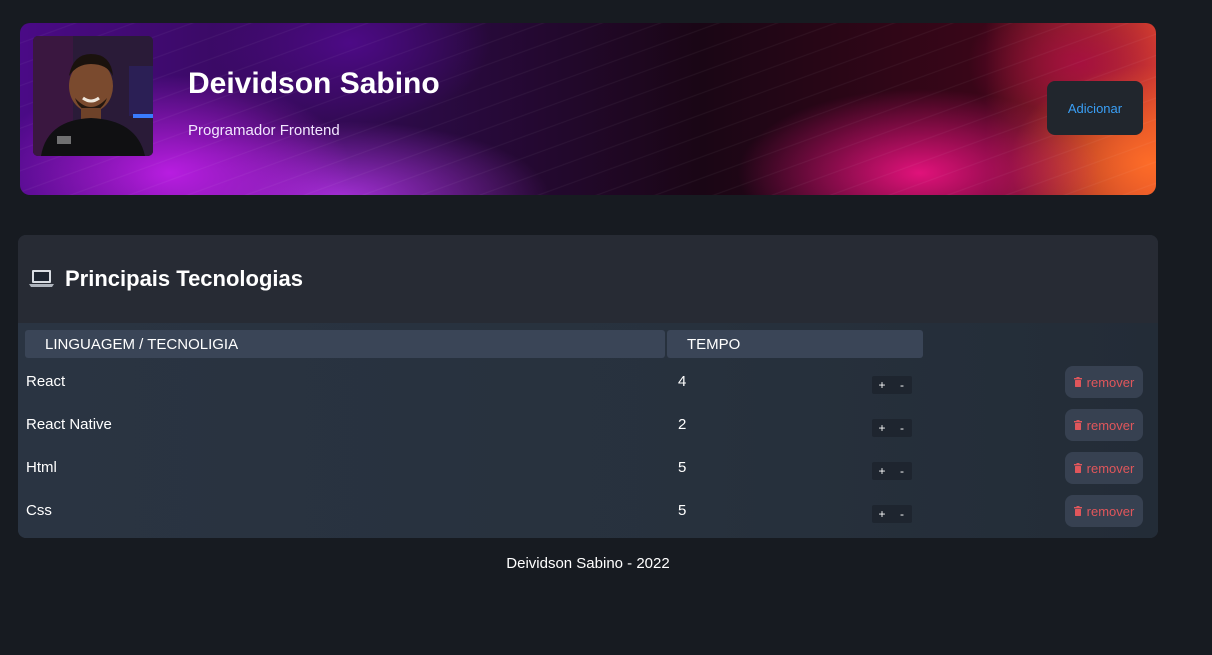 The width and height of the screenshot is (1212, 655). Describe the element at coordinates (588, 563) in the screenshot. I see `footer-text: Deividson Sabino - 2022` at that location.